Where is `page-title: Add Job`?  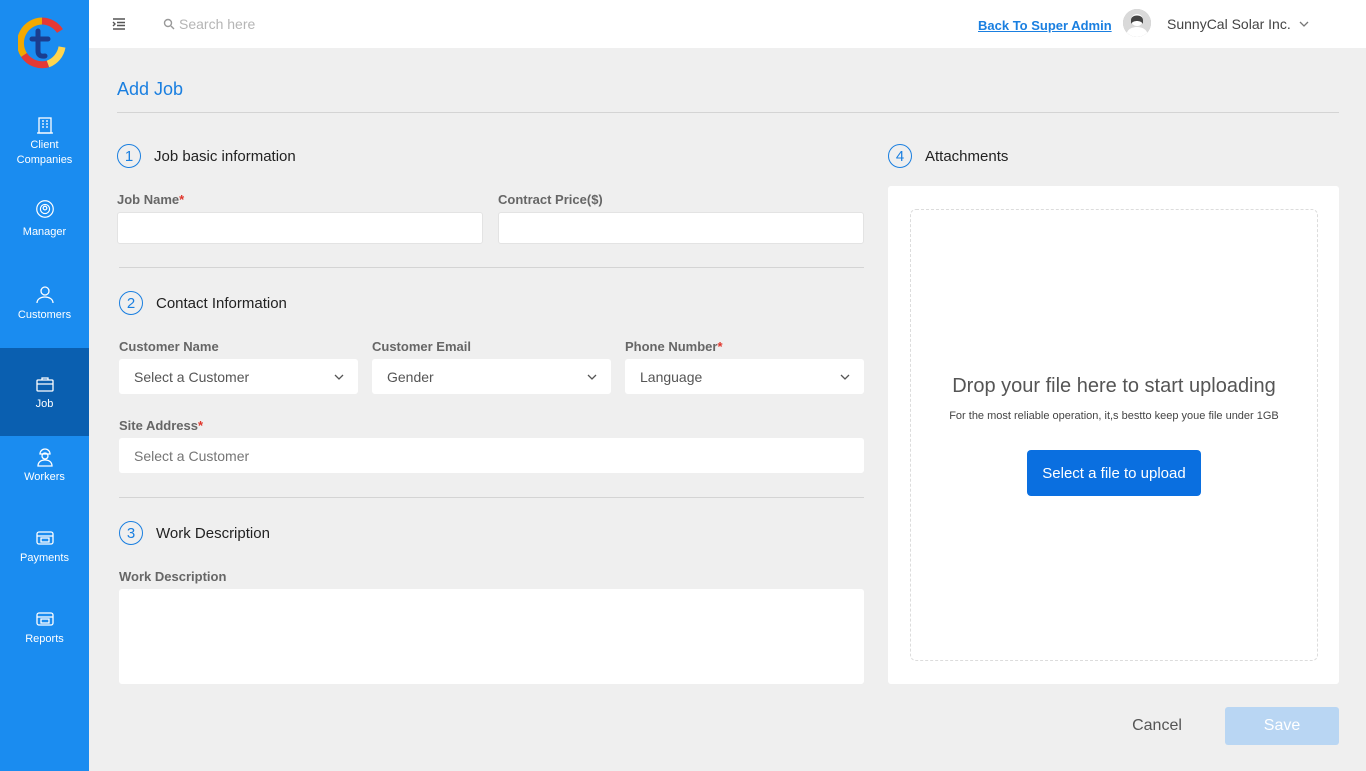 page-title: Add Job is located at coordinates (150, 89).